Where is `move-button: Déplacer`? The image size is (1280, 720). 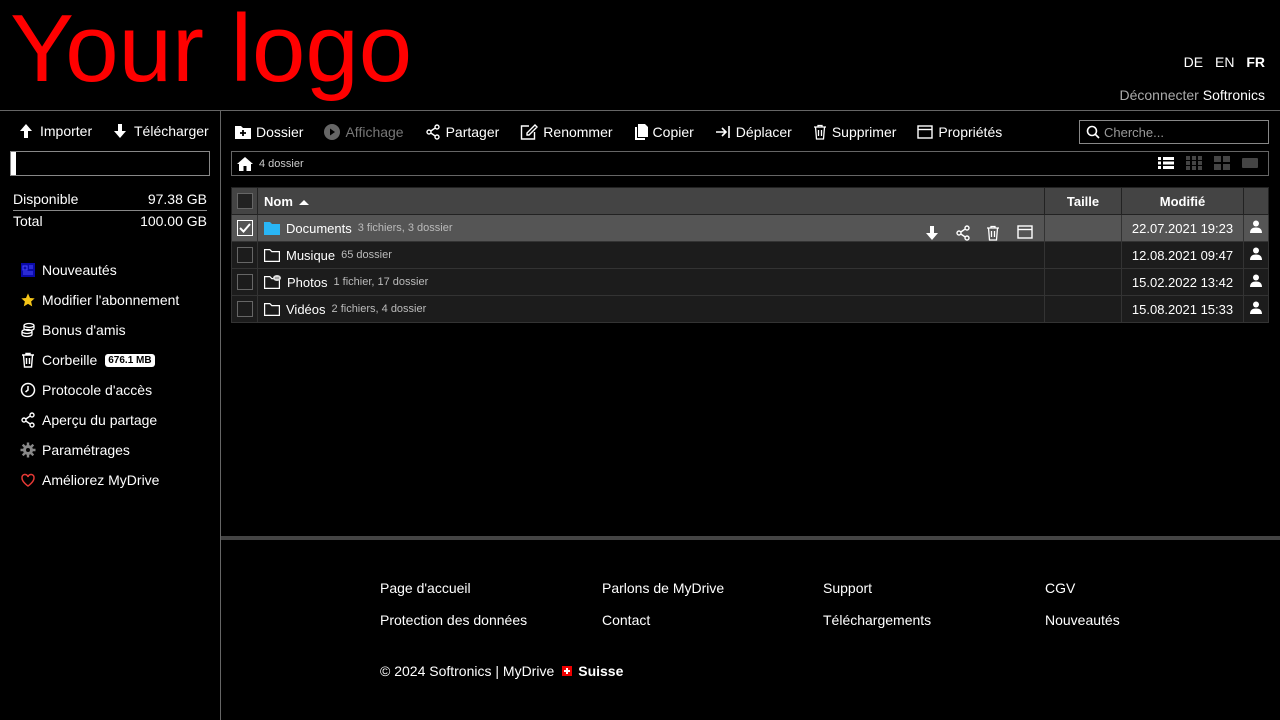 move-button: Déplacer is located at coordinates (753, 132).